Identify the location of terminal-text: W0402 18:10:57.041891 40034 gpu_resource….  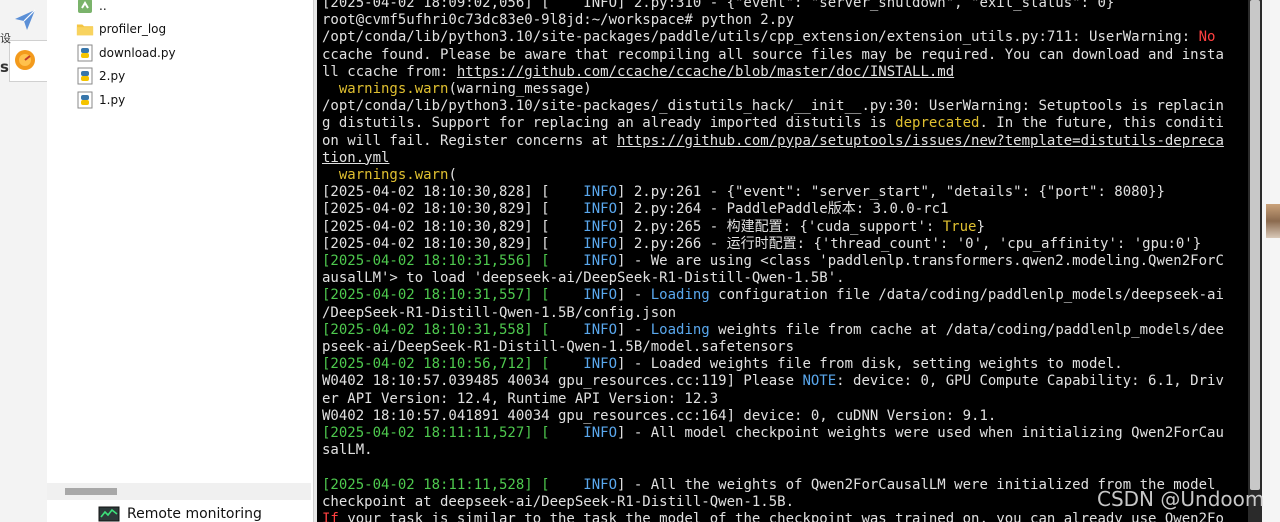
(659, 415).